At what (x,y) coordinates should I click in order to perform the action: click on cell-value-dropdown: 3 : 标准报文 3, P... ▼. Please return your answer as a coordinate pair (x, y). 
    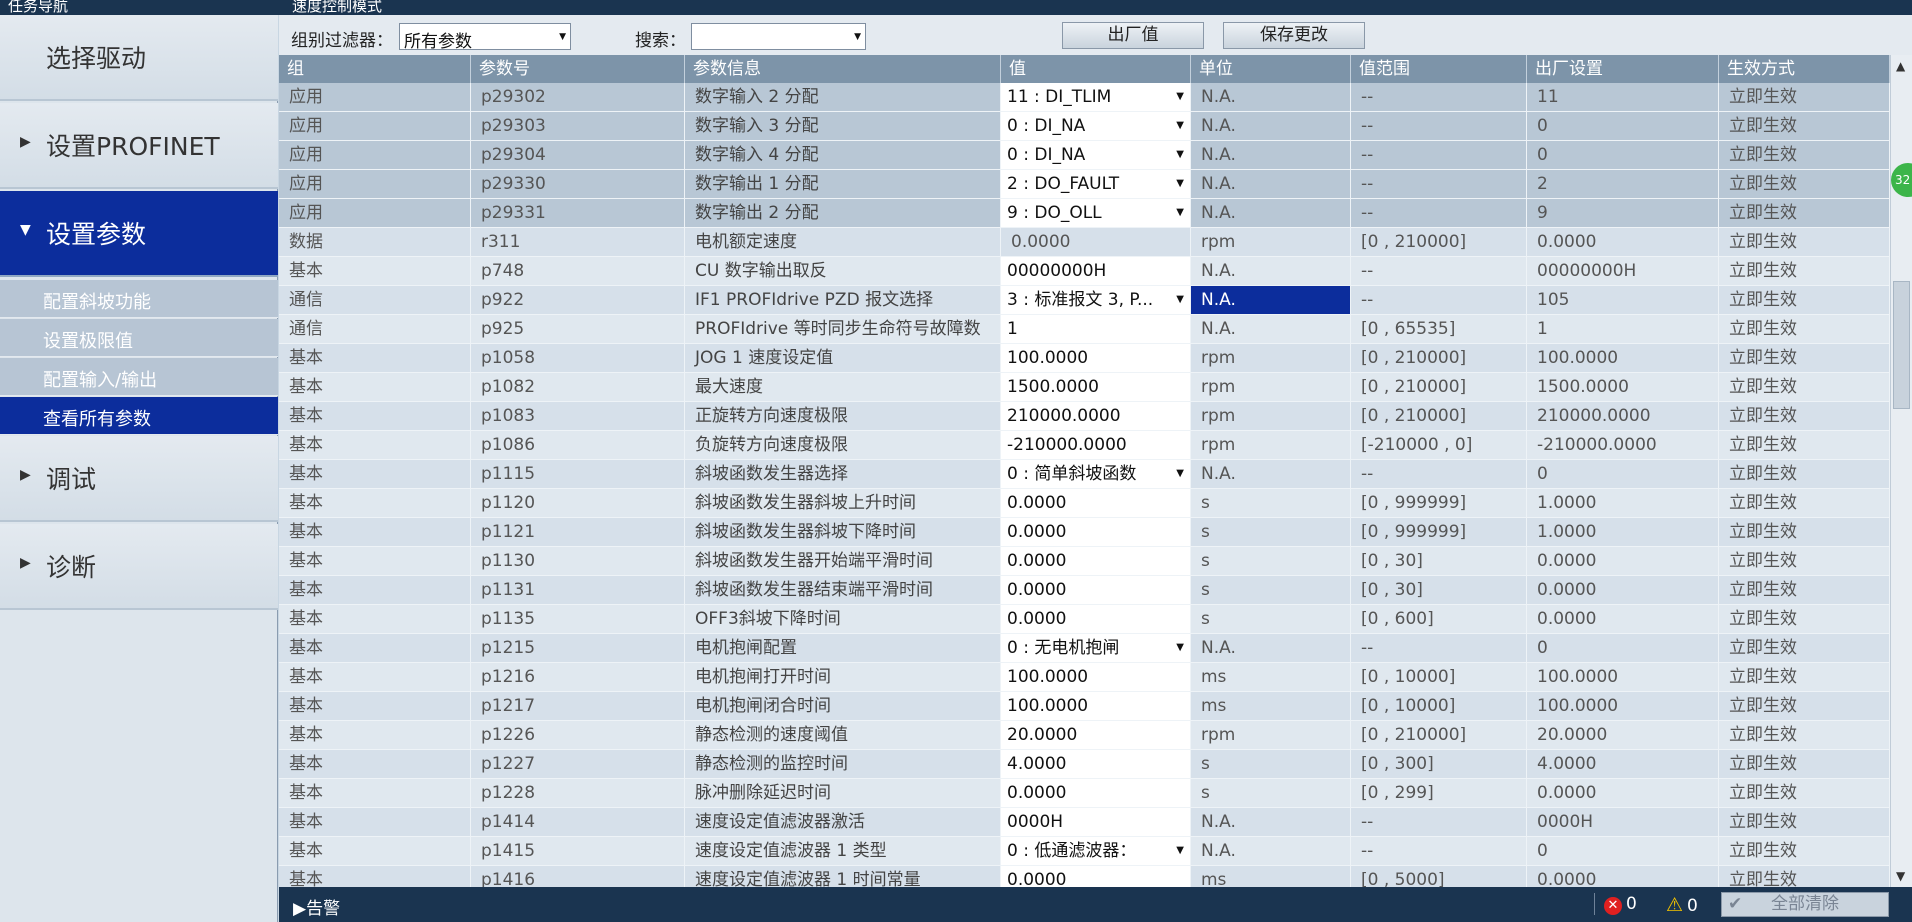
    Looking at the image, I should click on (1096, 300).